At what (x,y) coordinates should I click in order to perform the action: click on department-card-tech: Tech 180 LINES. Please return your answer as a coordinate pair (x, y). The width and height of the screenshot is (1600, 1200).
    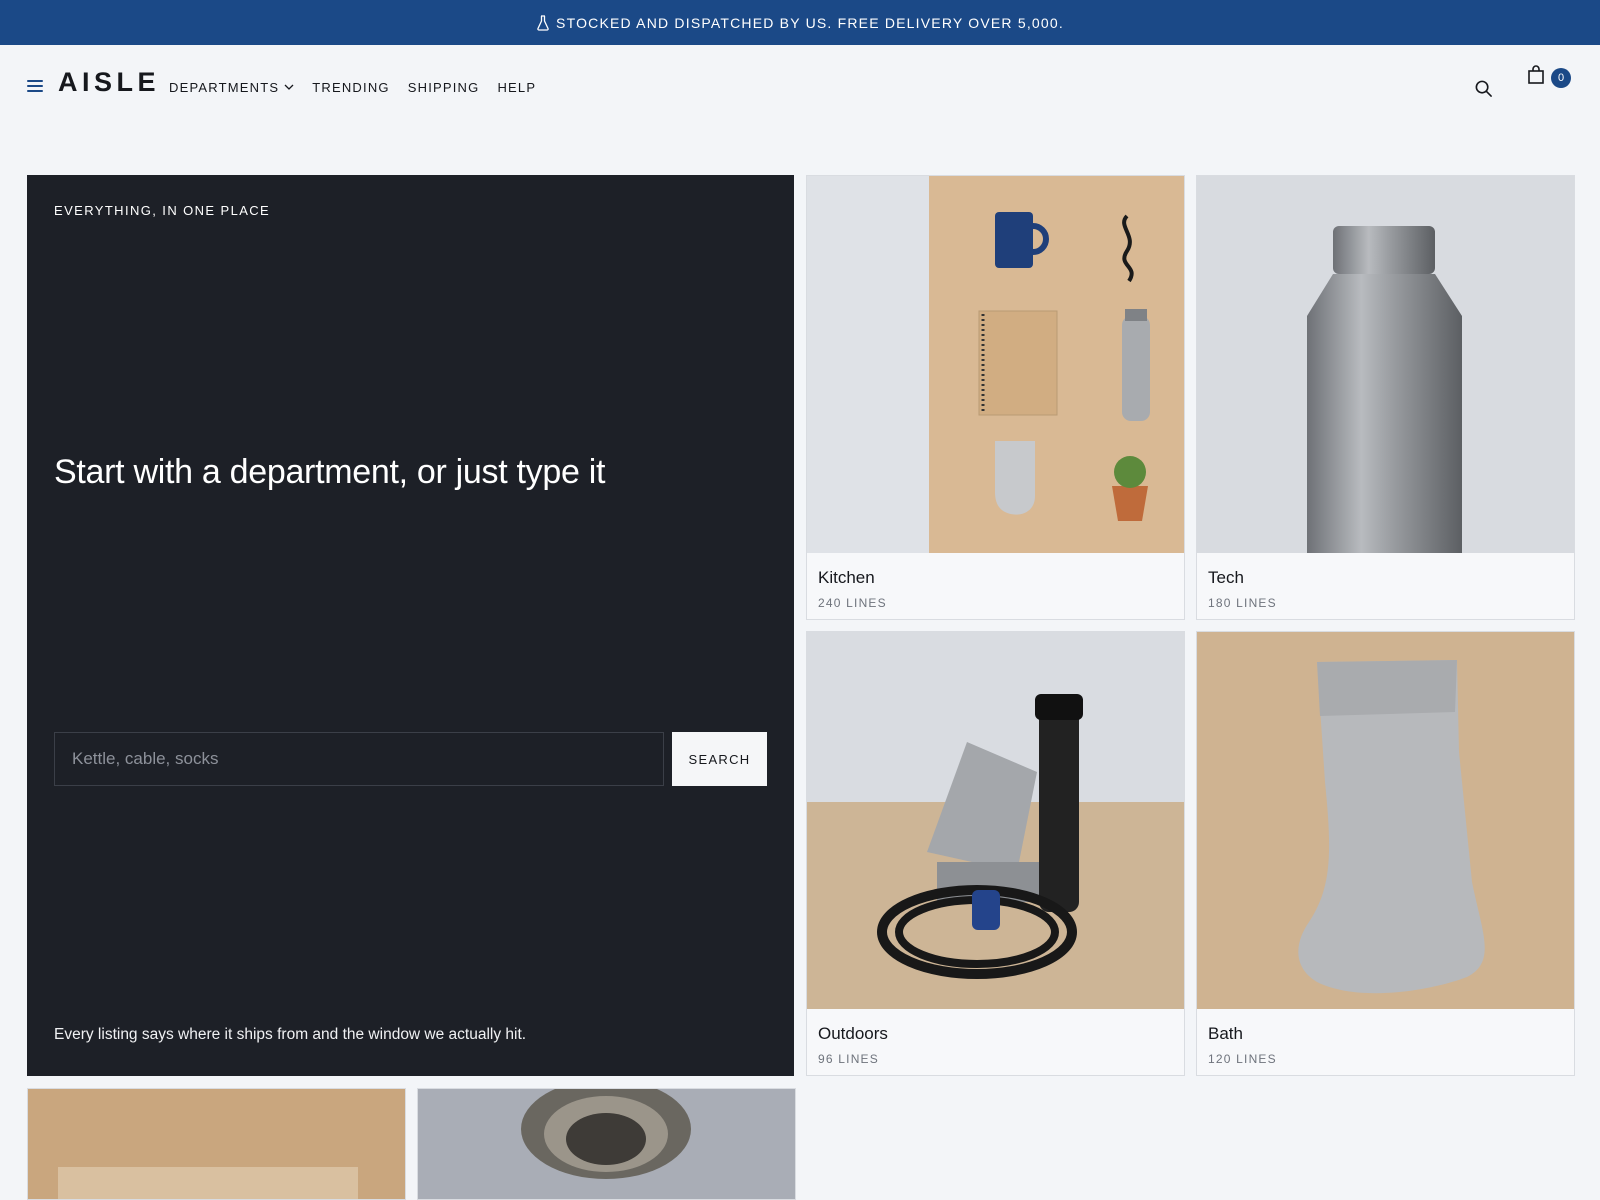
    Looking at the image, I should click on (1385, 397).